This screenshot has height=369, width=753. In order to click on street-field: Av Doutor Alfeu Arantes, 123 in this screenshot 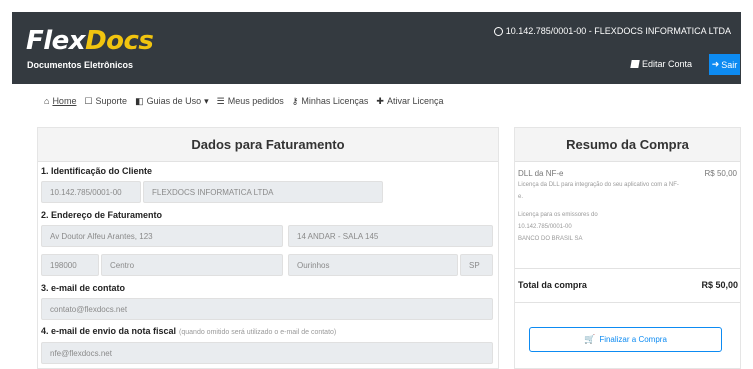, I will do `click(162, 236)`.